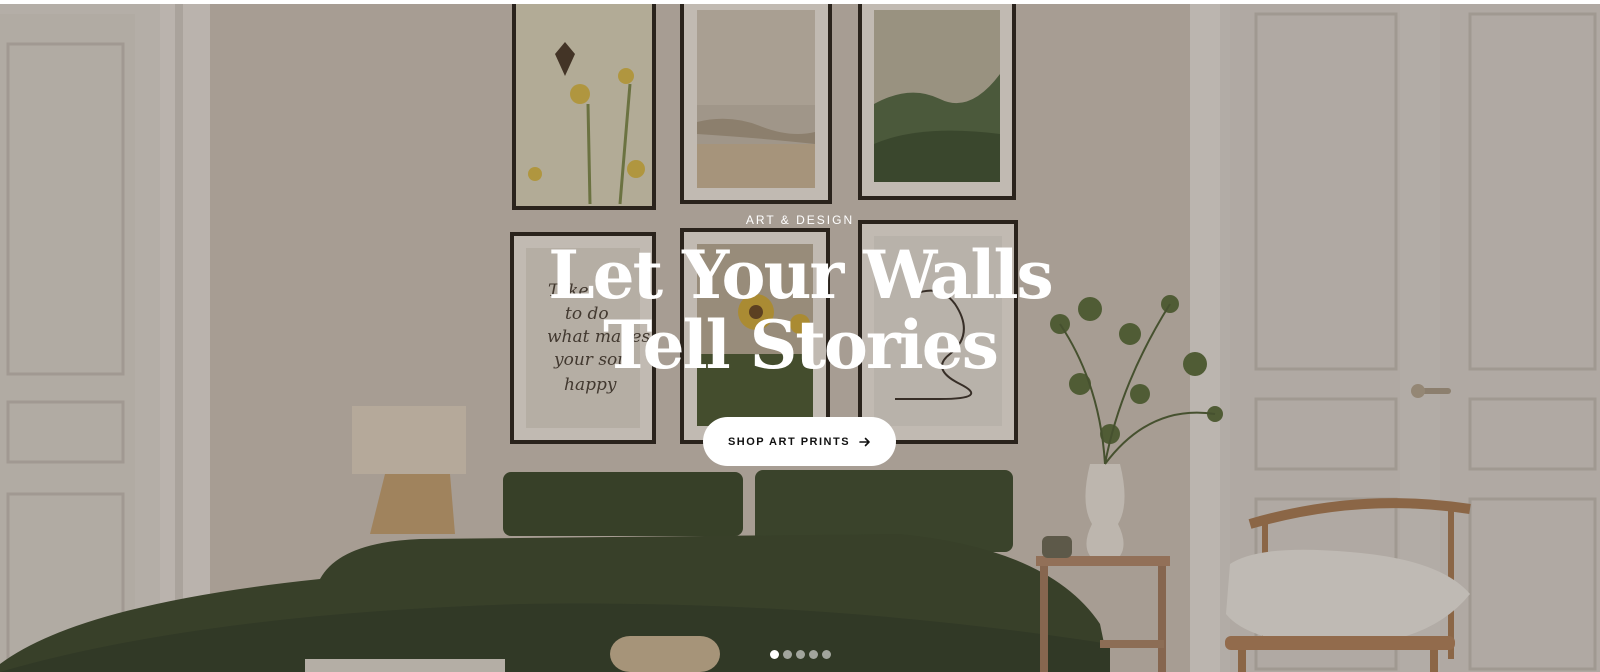 This screenshot has height=672, width=1600. I want to click on hero-headline-line-2: Tell Stories, so click(801, 345).